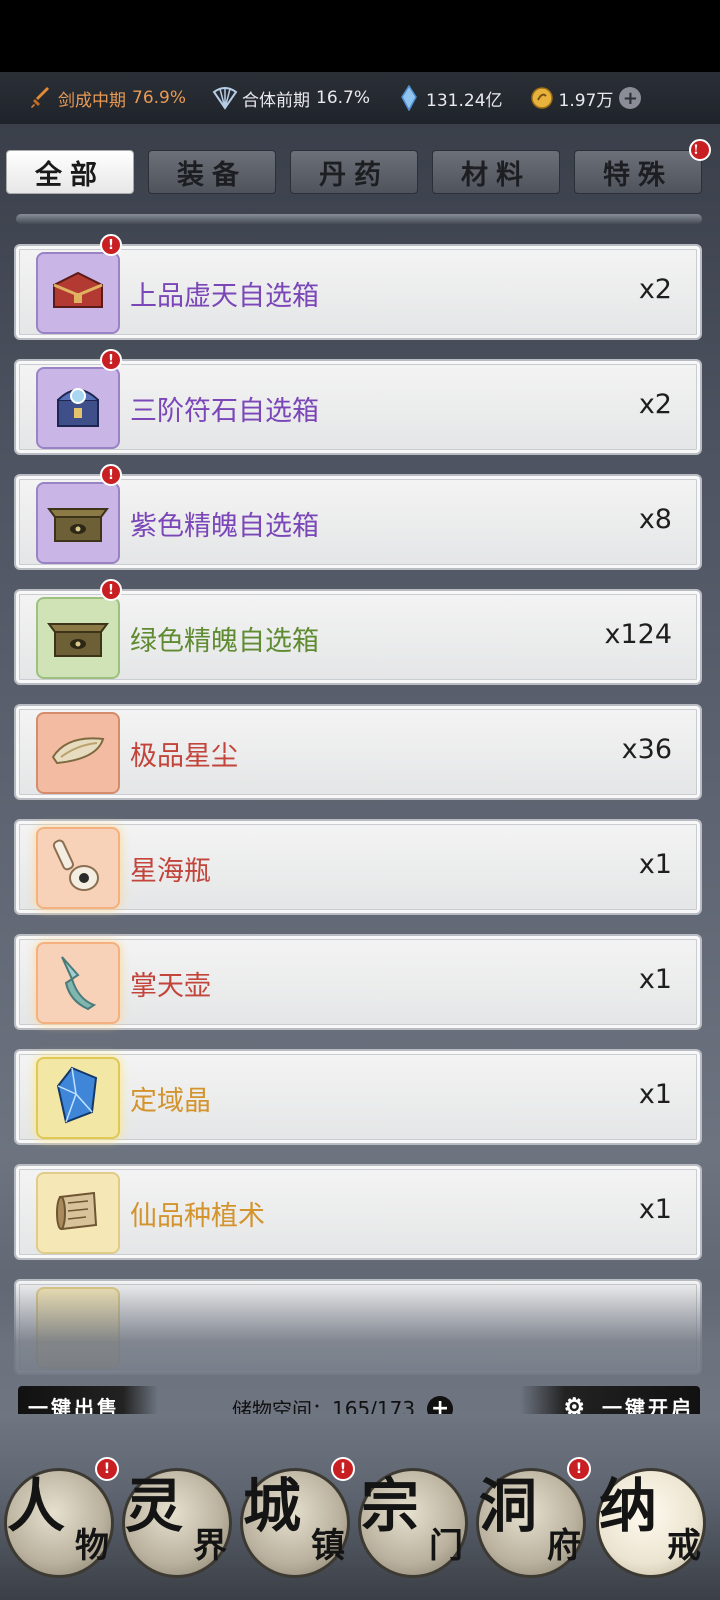 Image resolution: width=720 pixels, height=1600 pixels. I want to click on tab-all: 全部, so click(70, 172).